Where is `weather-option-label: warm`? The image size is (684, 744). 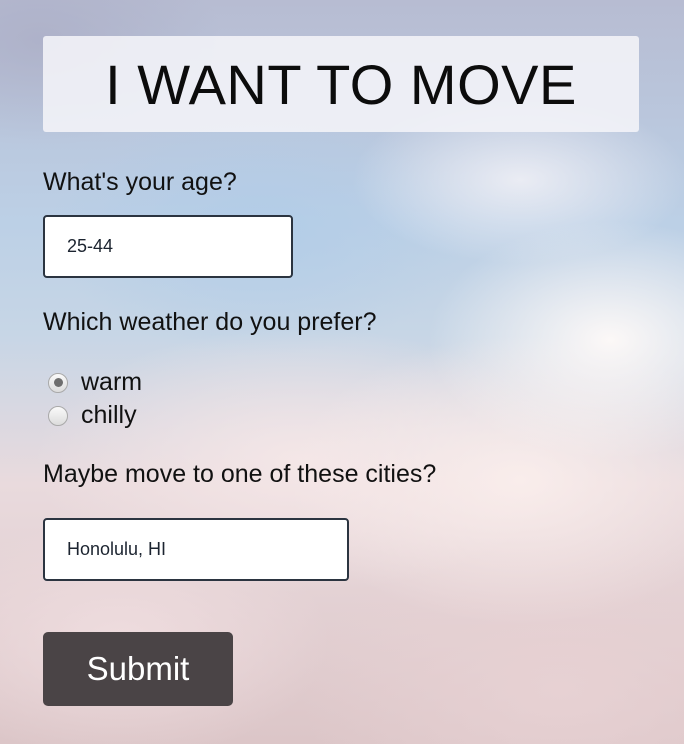
weather-option-label: warm is located at coordinates (112, 382).